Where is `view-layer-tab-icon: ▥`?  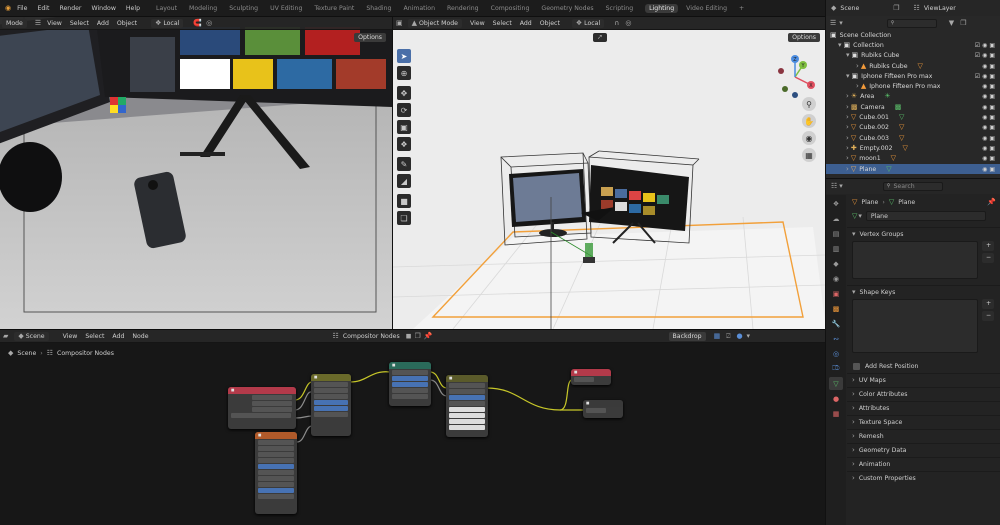 view-layer-tab-icon: ▥ is located at coordinates (836, 248).